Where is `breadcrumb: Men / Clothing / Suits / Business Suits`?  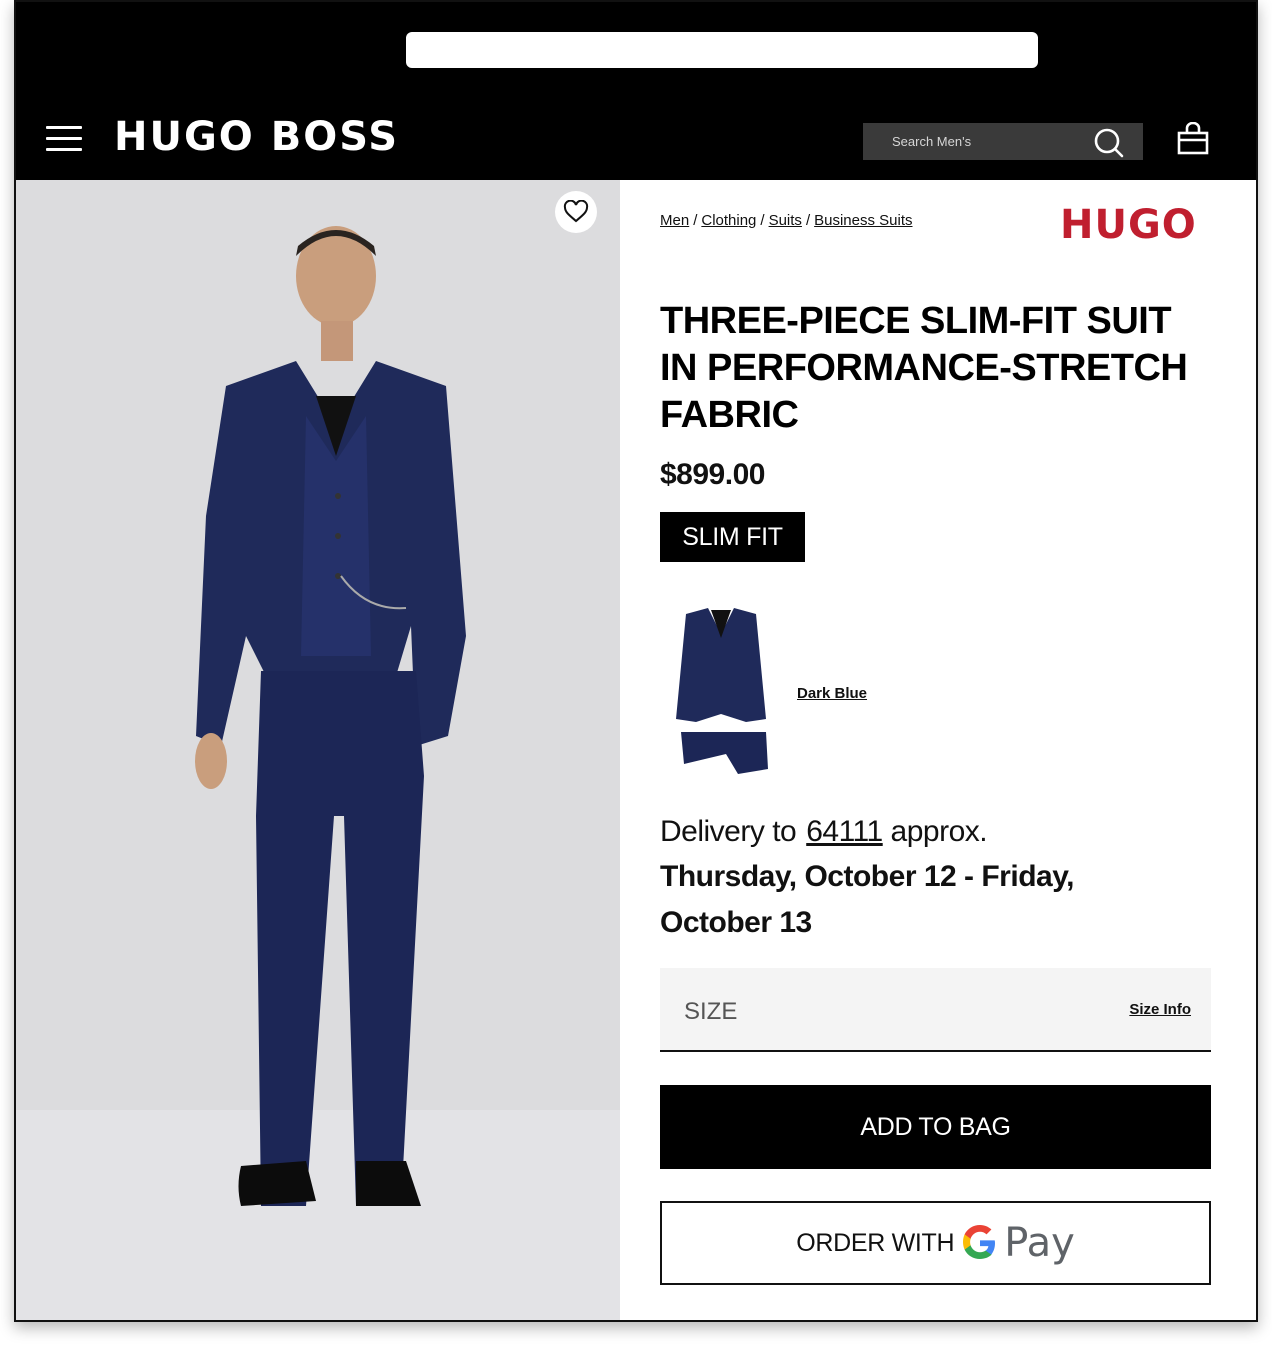 breadcrumb: Men / Clothing / Suits / Business Suits is located at coordinates (786, 220).